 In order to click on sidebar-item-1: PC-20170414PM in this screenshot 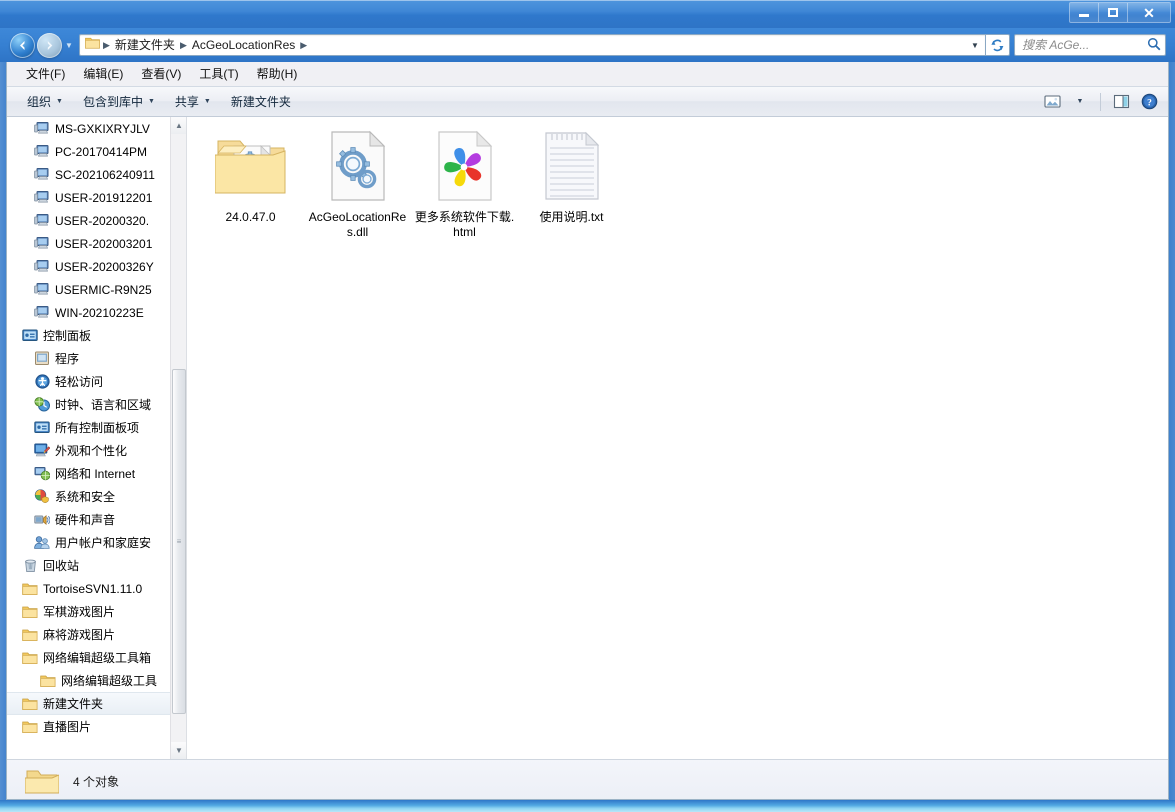, I will do `click(89, 151)`.